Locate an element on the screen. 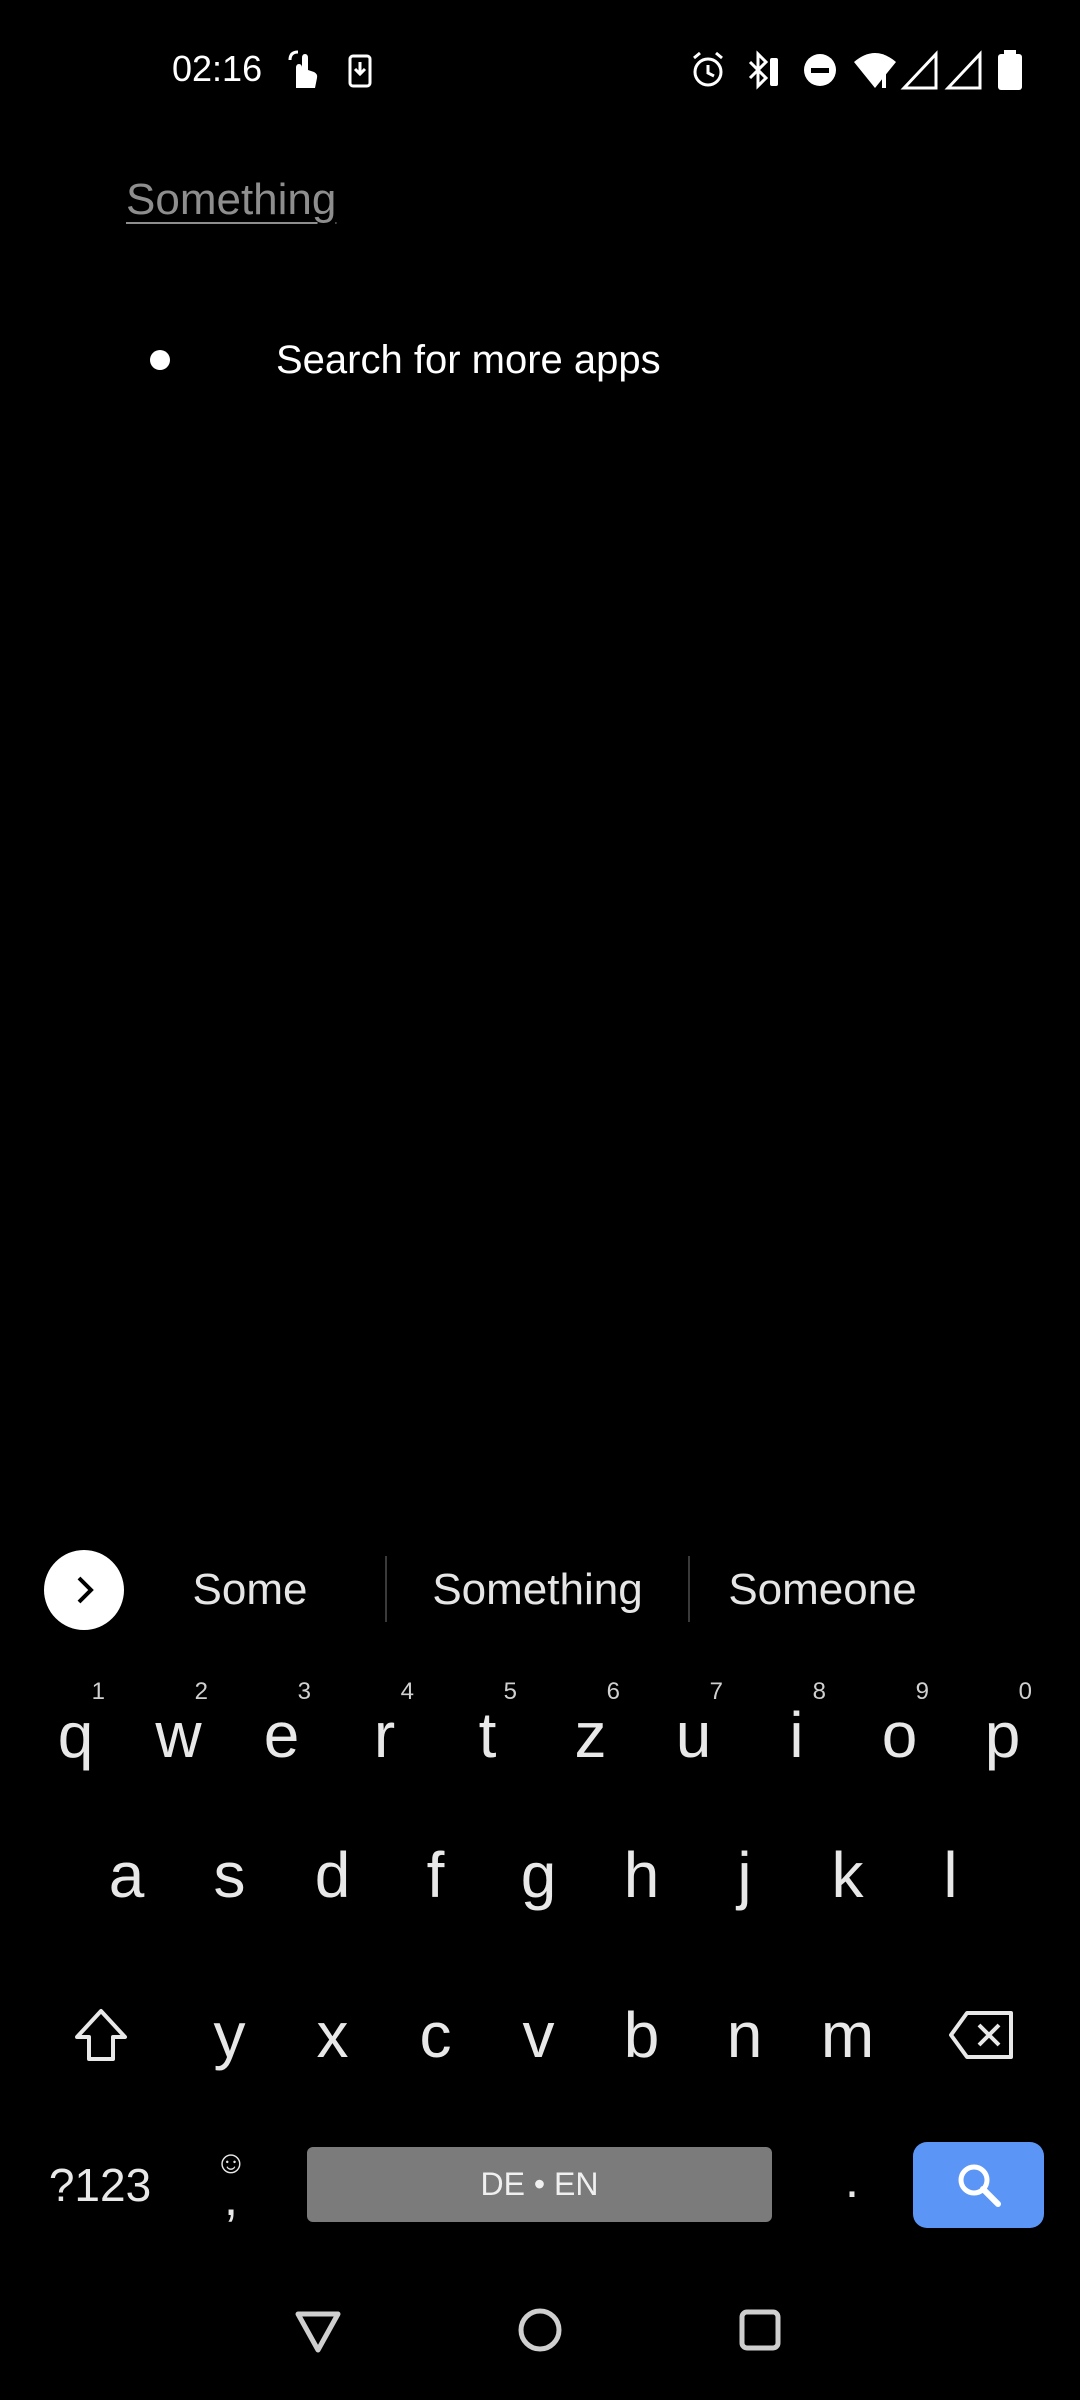 The image size is (1080, 2400). key-v: v is located at coordinates (538, 2035).